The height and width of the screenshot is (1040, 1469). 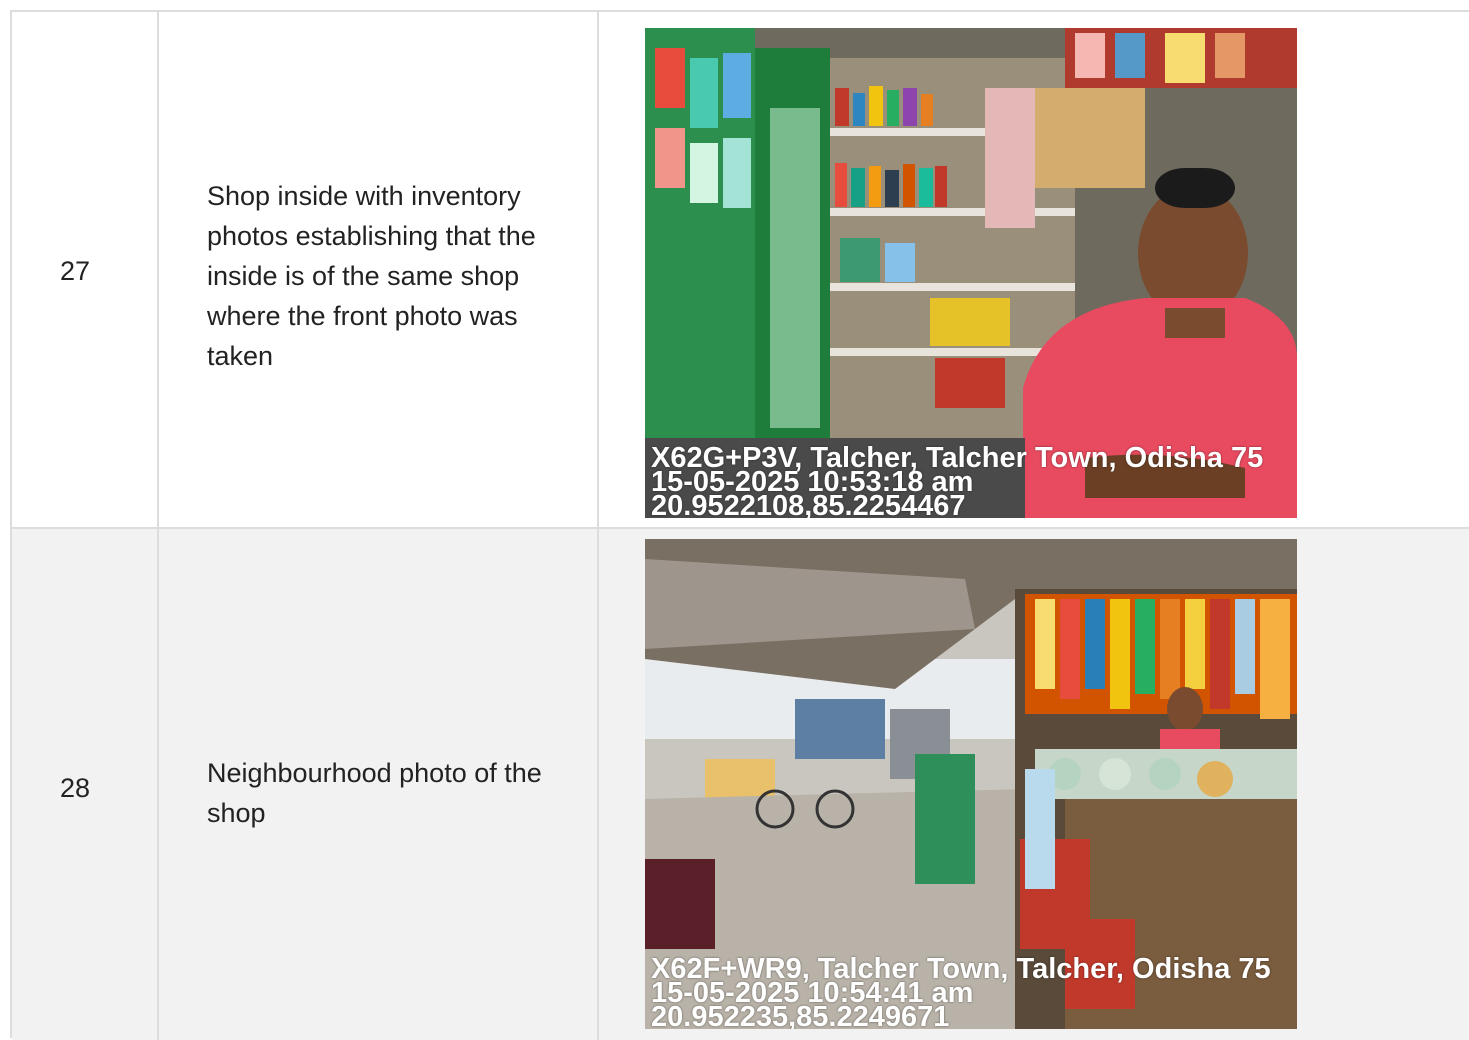 I want to click on stamp-coordinates: 20.9522108,85.2254467, so click(x=808, y=504).